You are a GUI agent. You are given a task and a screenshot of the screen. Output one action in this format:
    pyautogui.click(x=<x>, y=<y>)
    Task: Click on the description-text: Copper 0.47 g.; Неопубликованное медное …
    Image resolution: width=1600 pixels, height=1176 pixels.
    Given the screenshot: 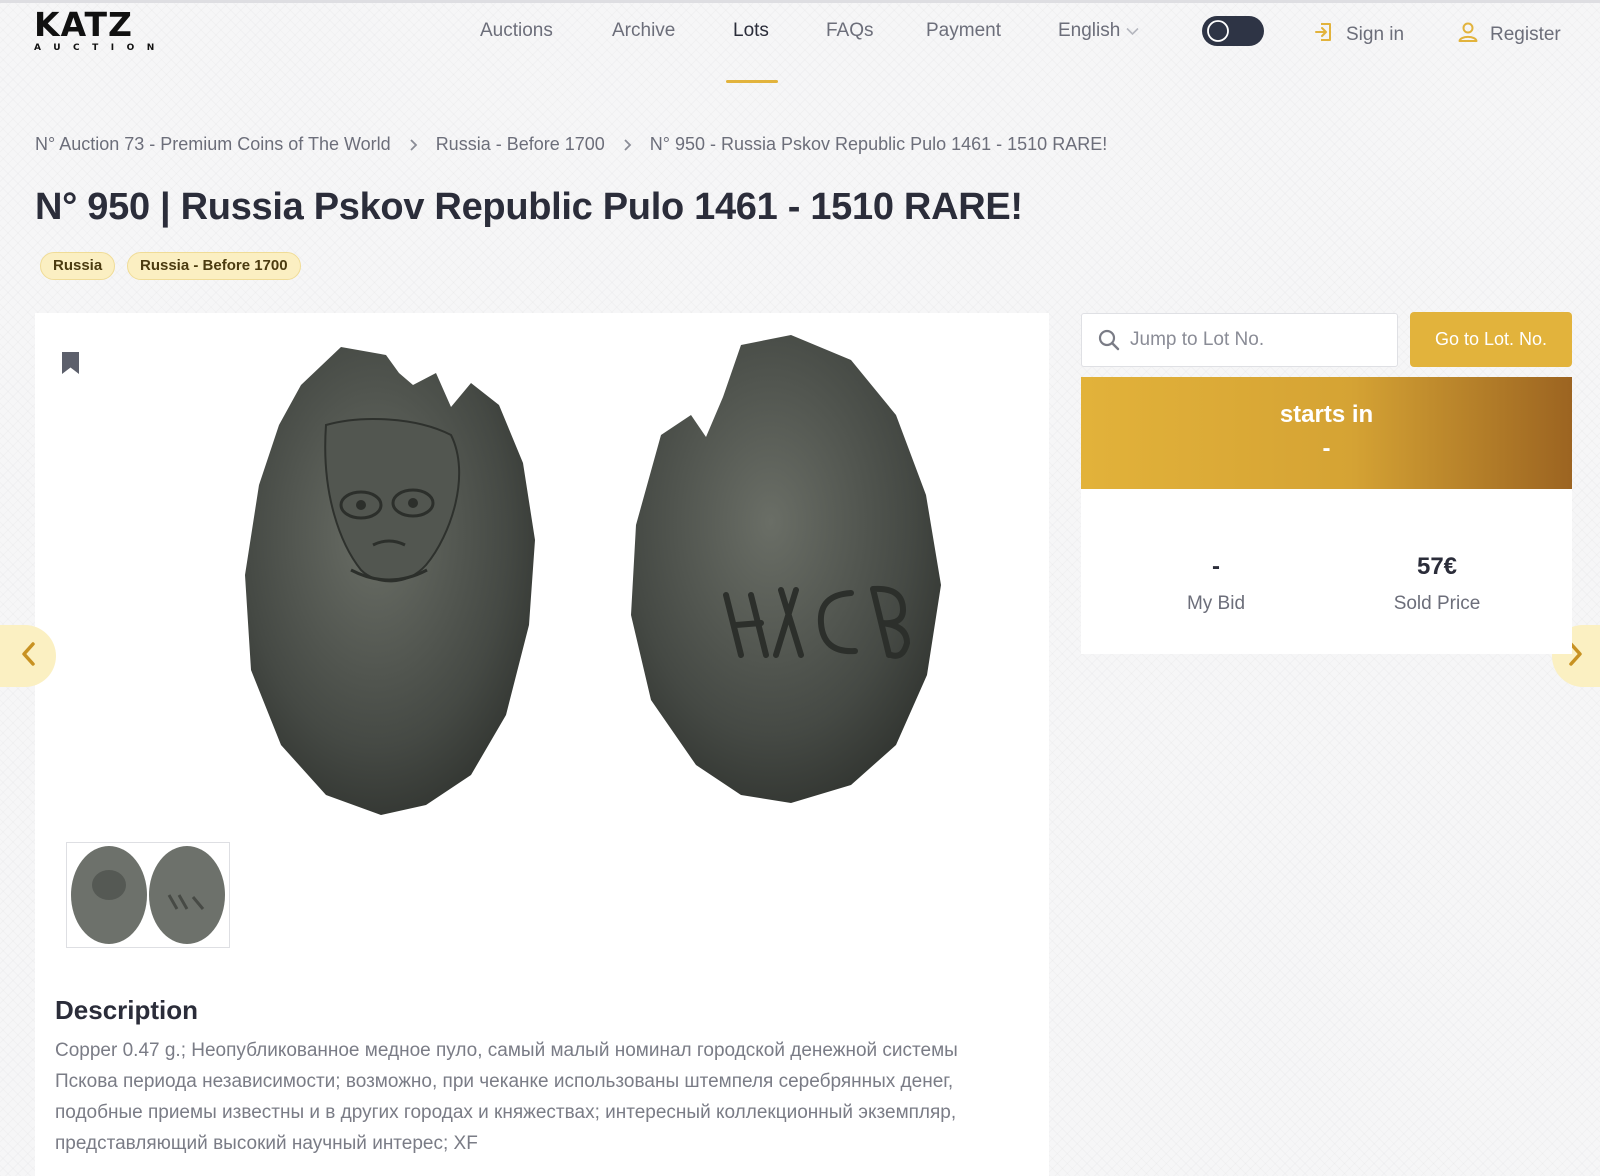 What is the action you would take?
    pyautogui.click(x=506, y=1097)
    